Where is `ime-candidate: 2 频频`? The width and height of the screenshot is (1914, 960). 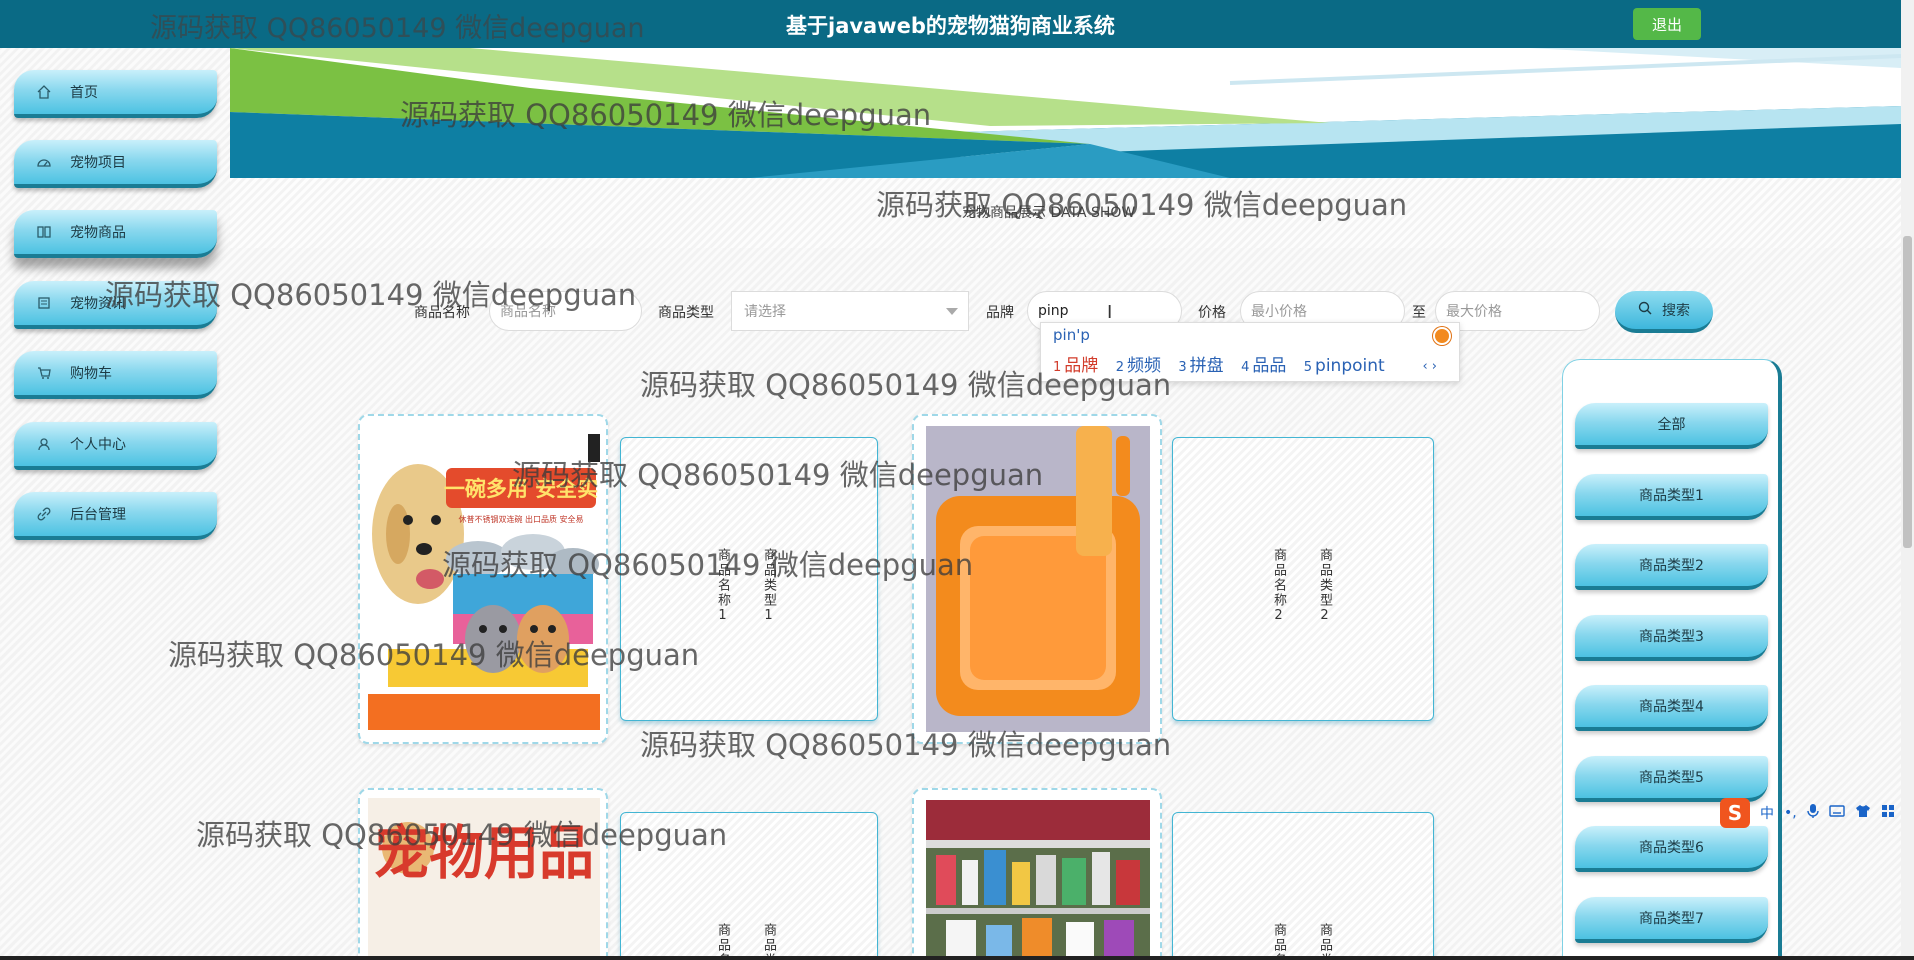 ime-candidate: 2 频频 is located at coordinates (1138, 366).